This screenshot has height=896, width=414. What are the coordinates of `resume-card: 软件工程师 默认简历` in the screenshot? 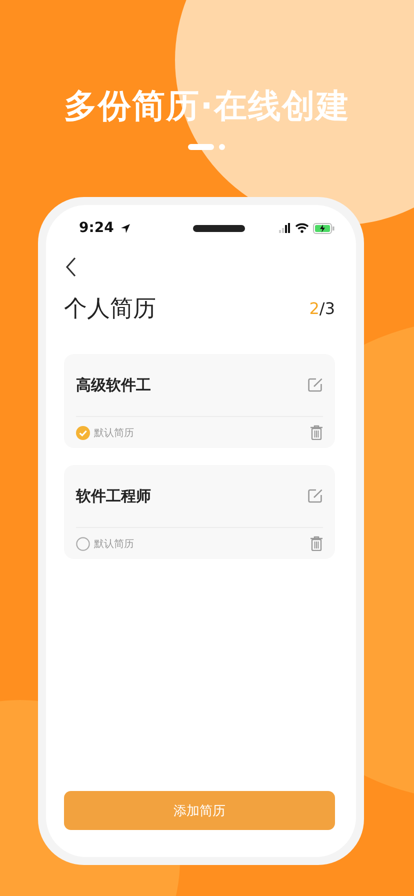 It's located at (199, 512).